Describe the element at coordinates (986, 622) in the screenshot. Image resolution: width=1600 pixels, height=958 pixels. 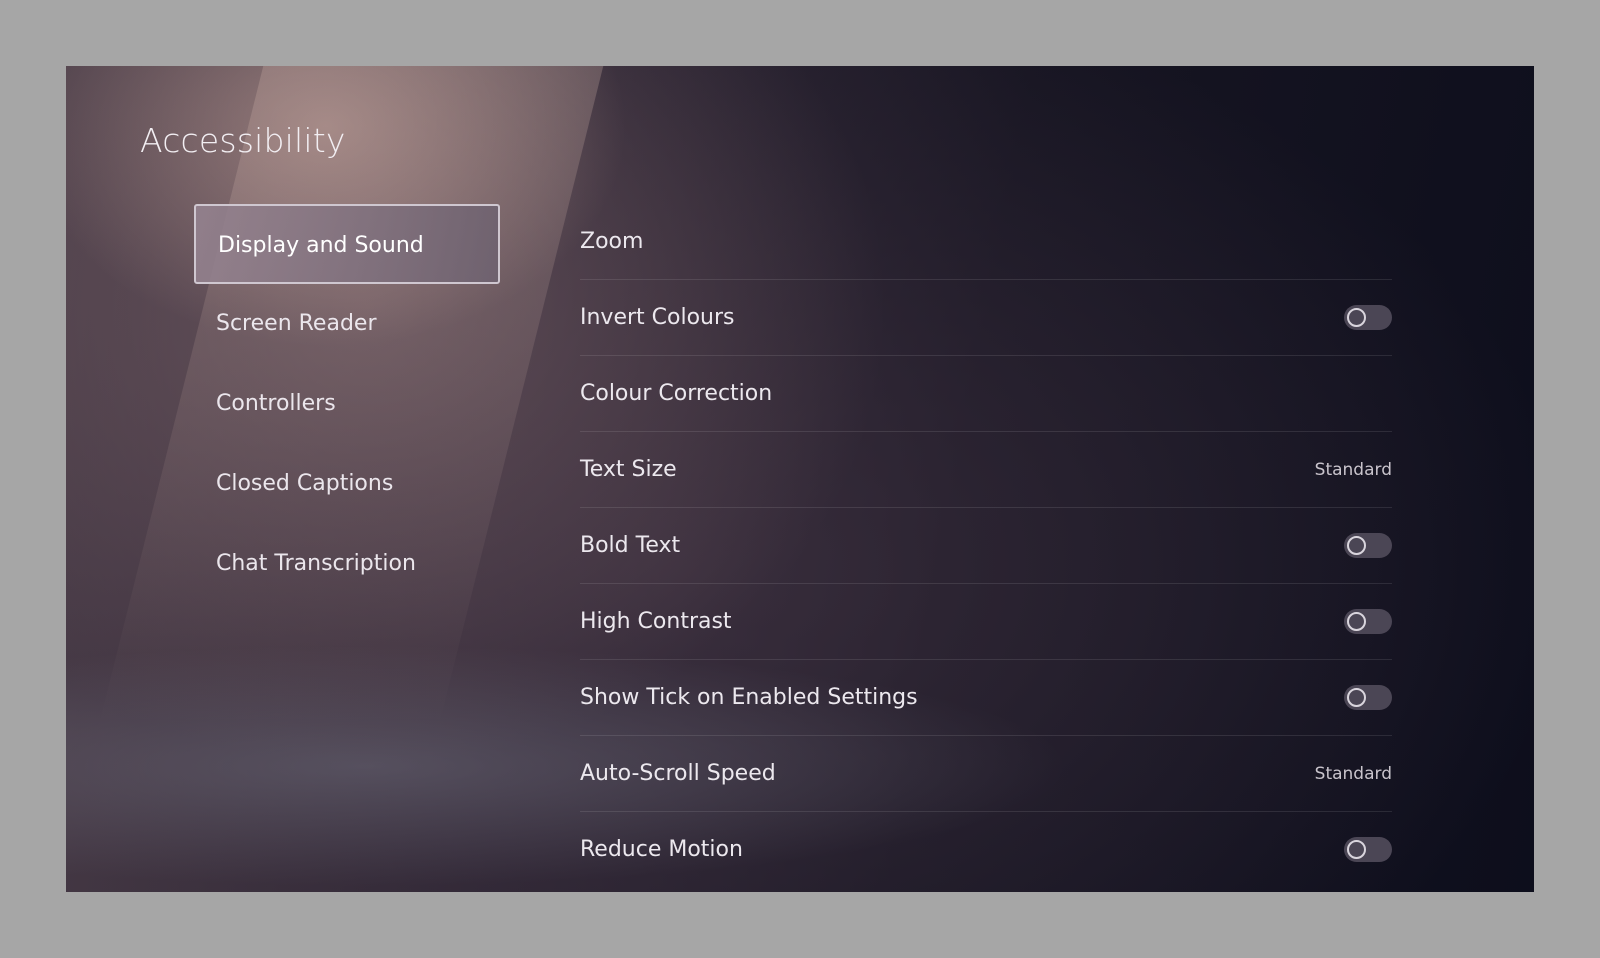
I see `setting-row-high-contrast: High Contrast` at that location.